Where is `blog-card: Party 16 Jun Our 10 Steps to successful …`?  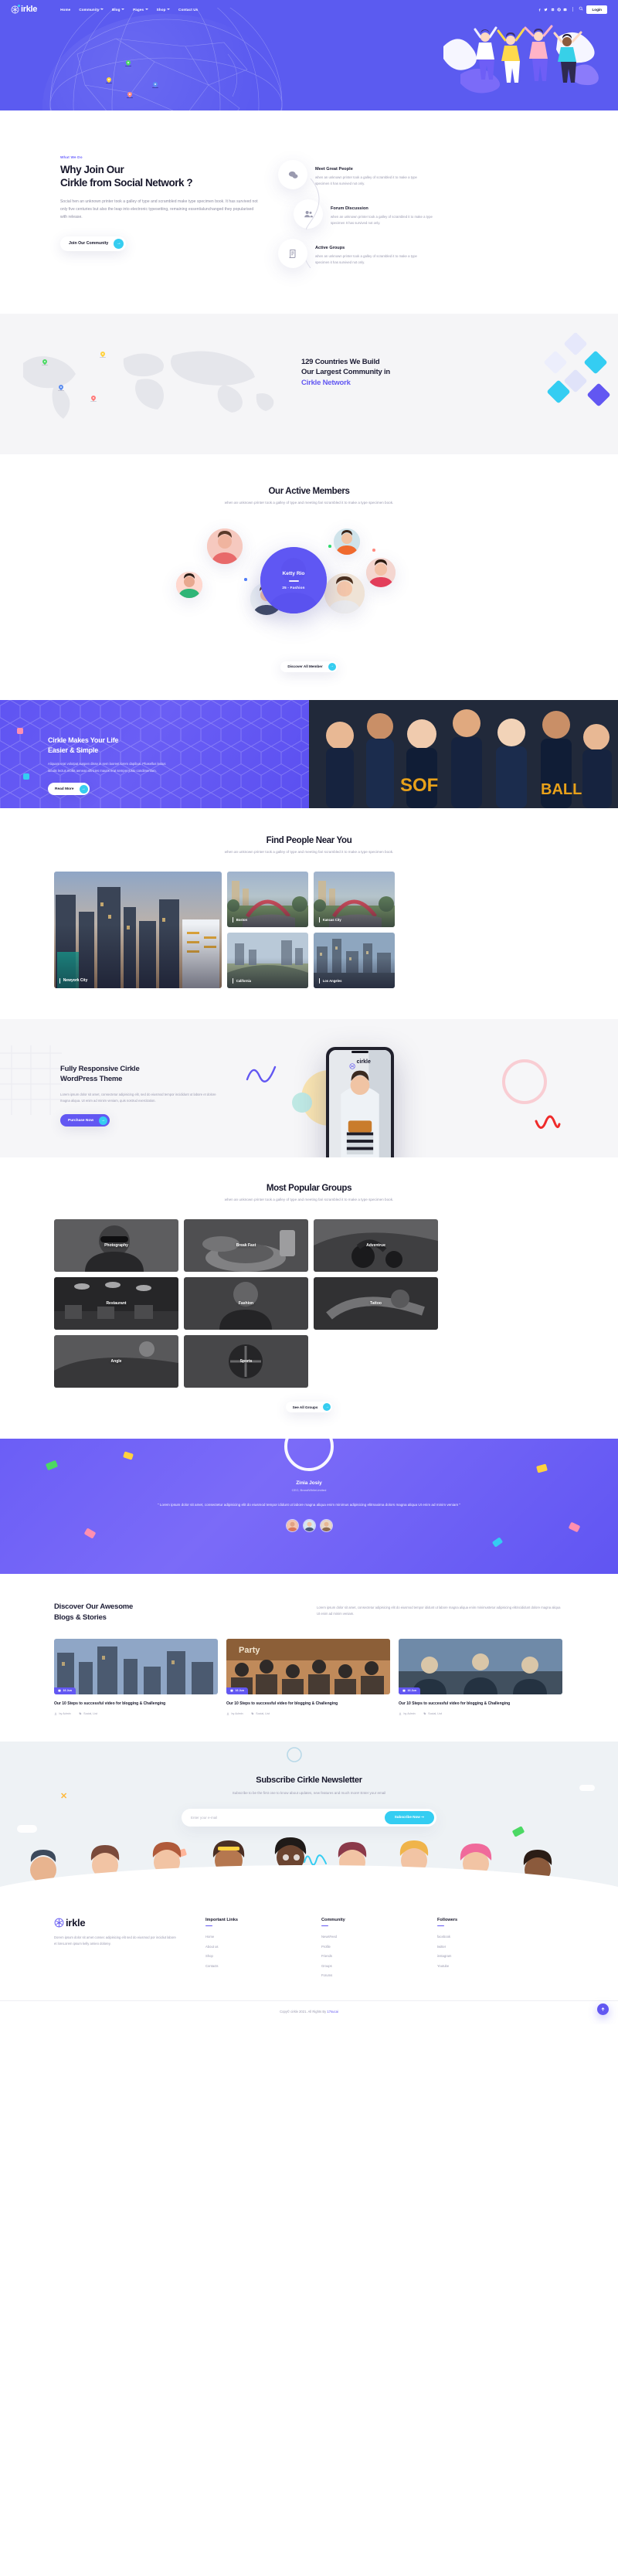
blog-card: Party 16 Jun Our 10 Steps to successful … is located at coordinates (308, 1676).